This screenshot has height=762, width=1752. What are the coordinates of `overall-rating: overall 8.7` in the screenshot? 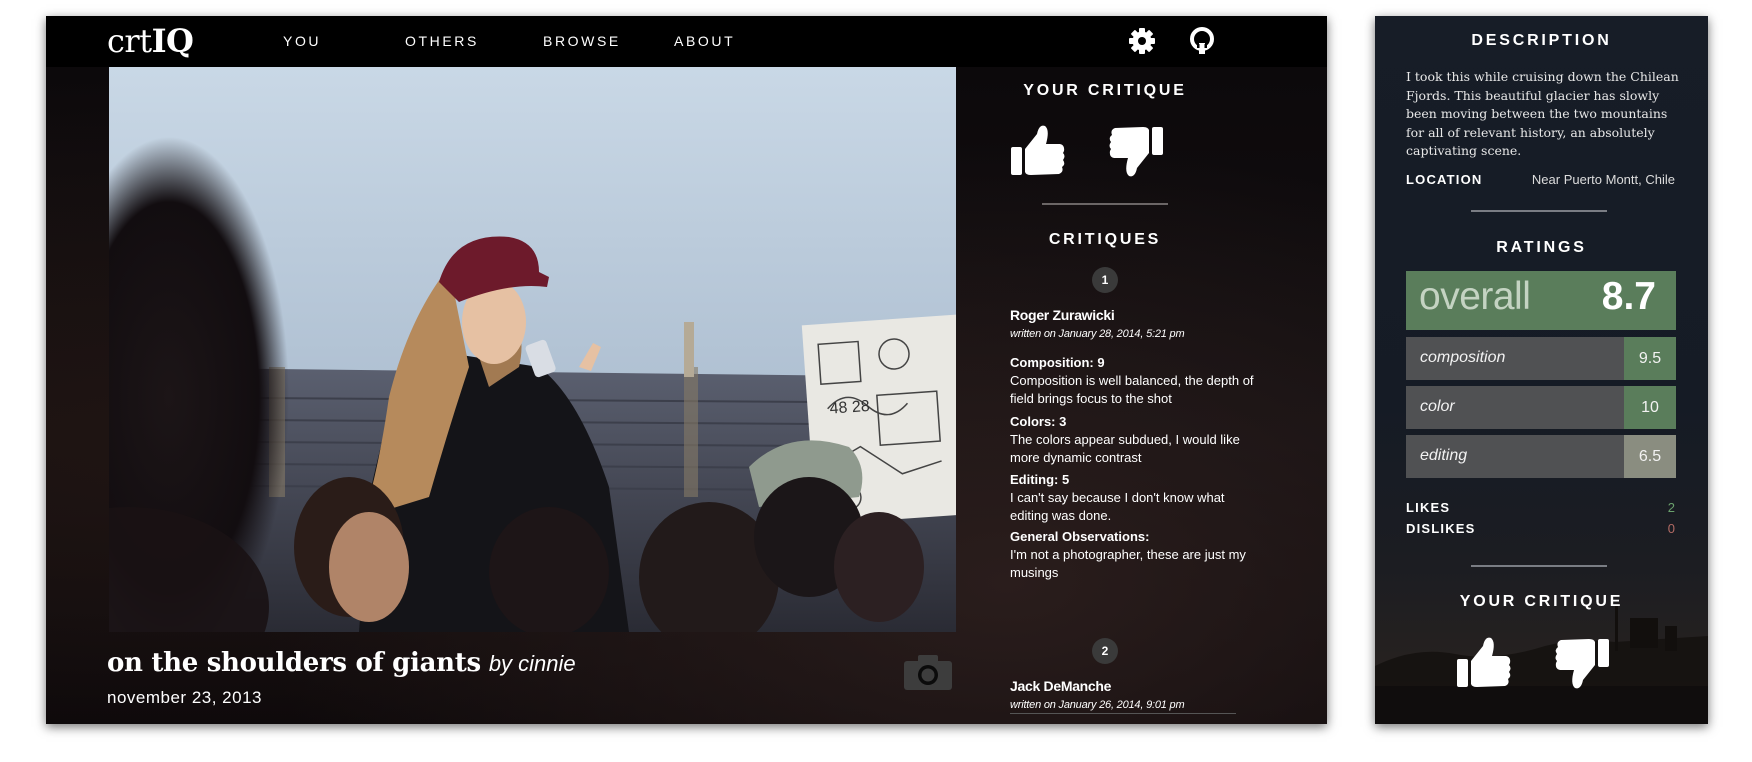 It's located at (1541, 300).